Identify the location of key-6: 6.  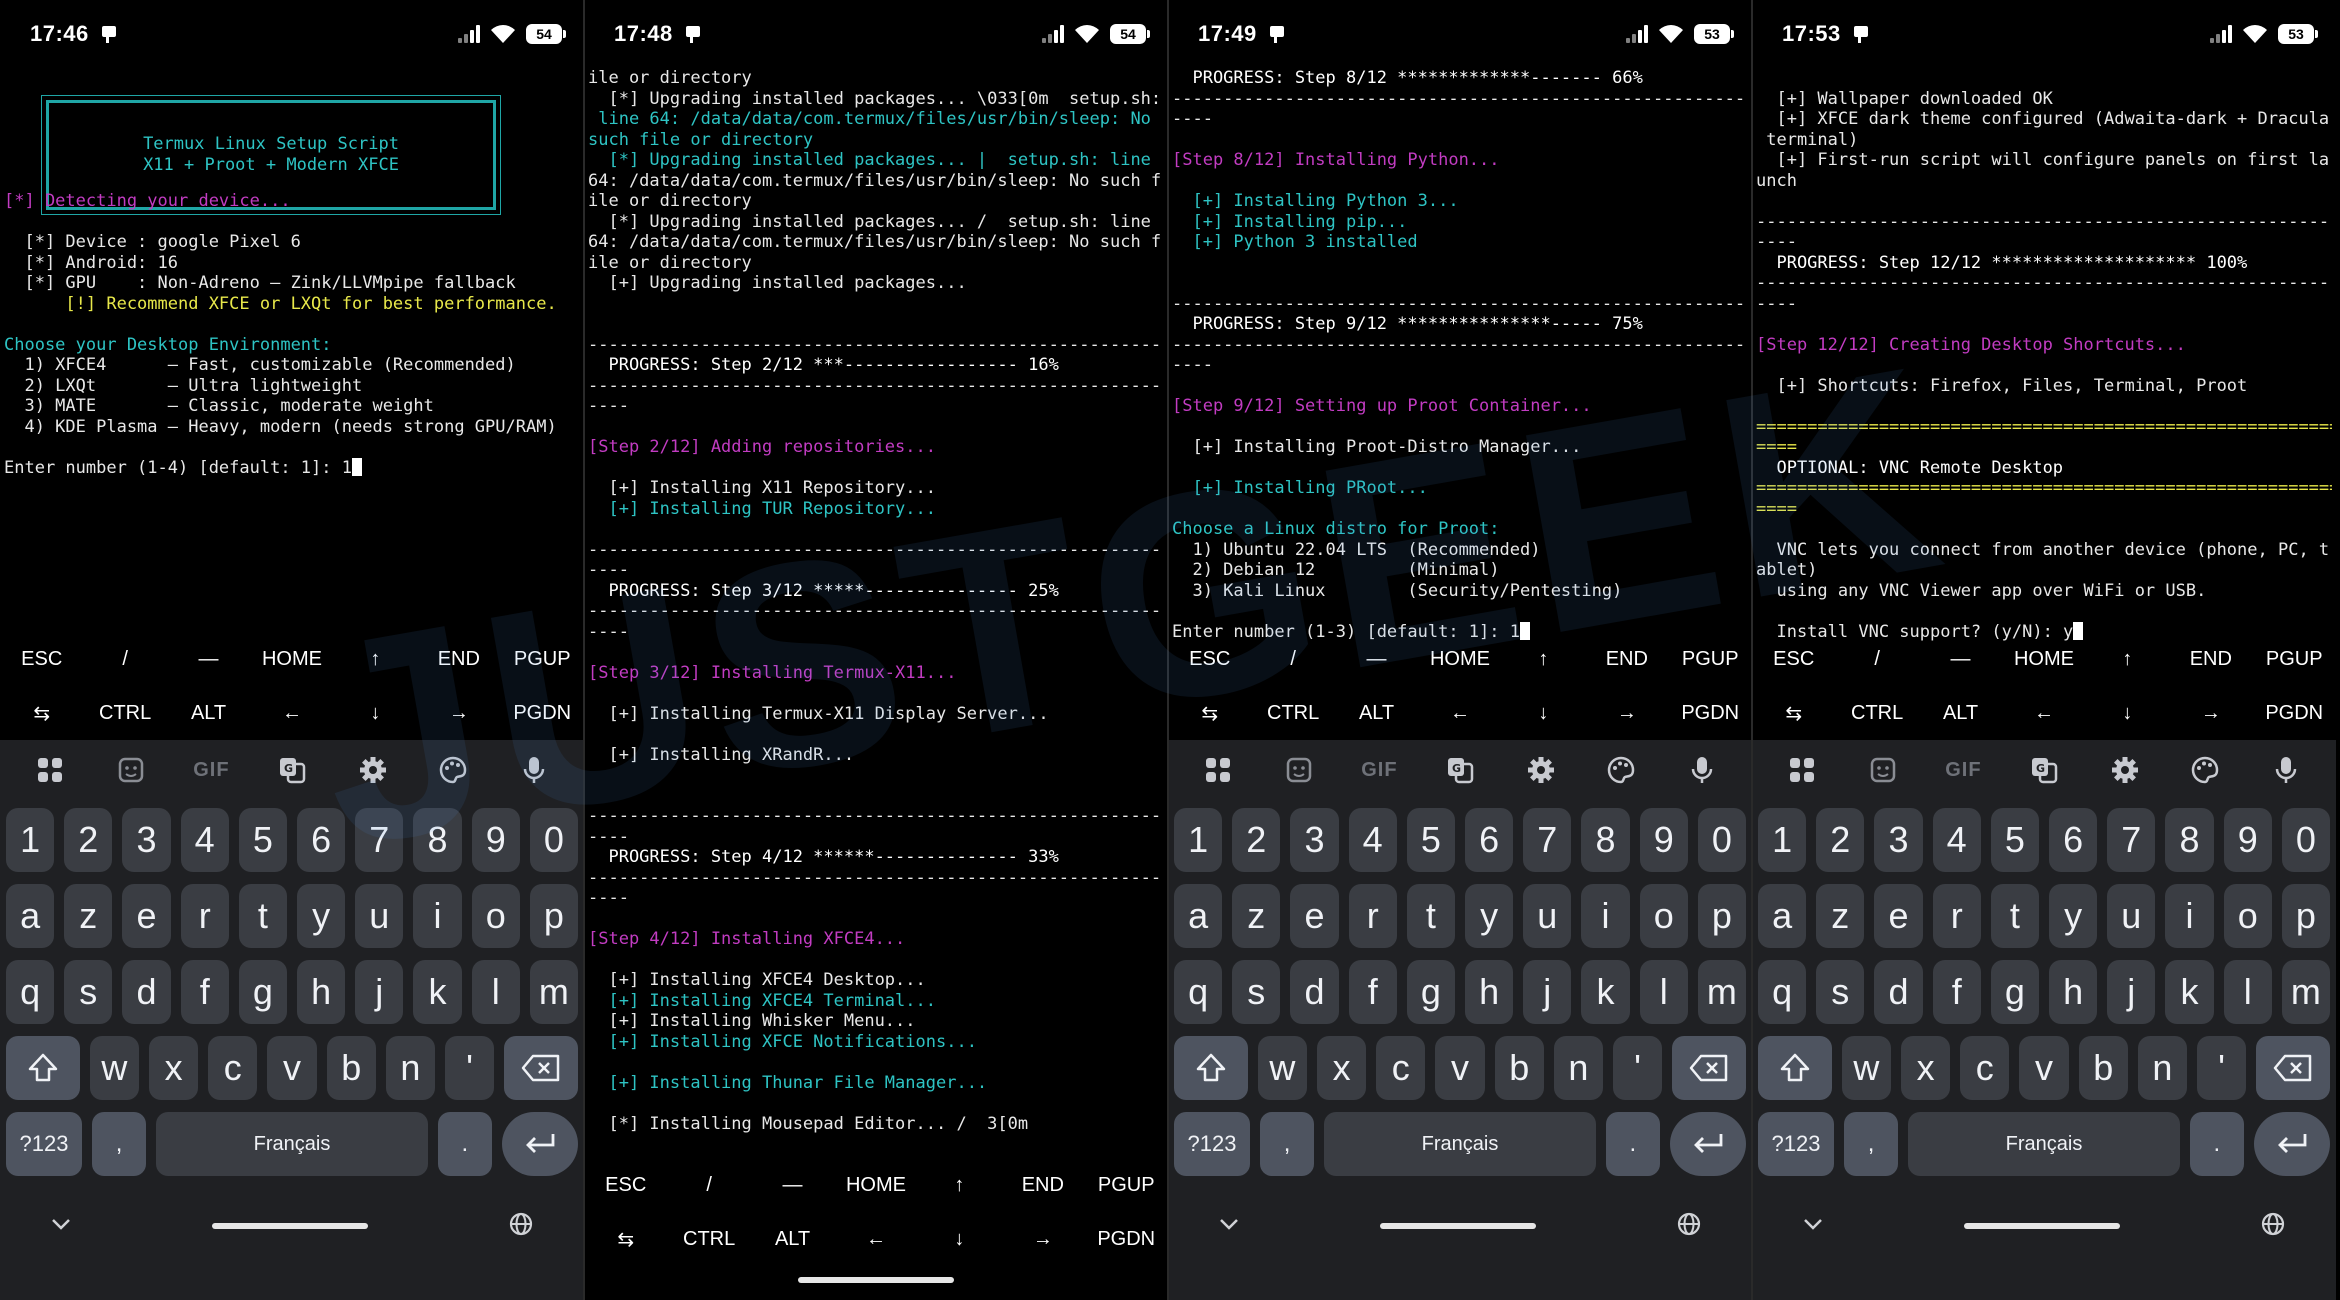
(1489, 840).